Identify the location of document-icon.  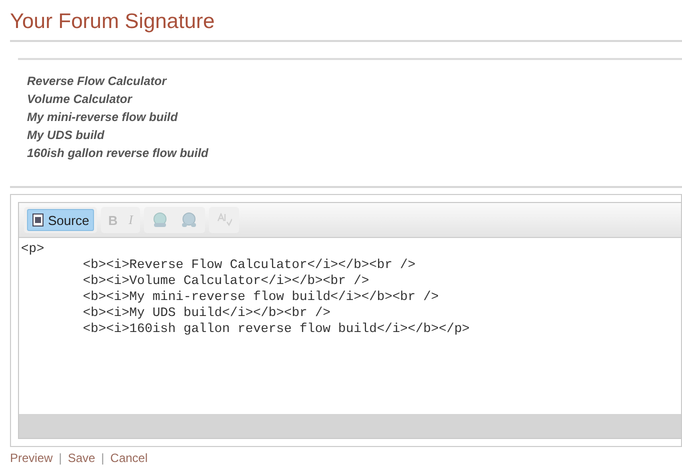
(38, 220).